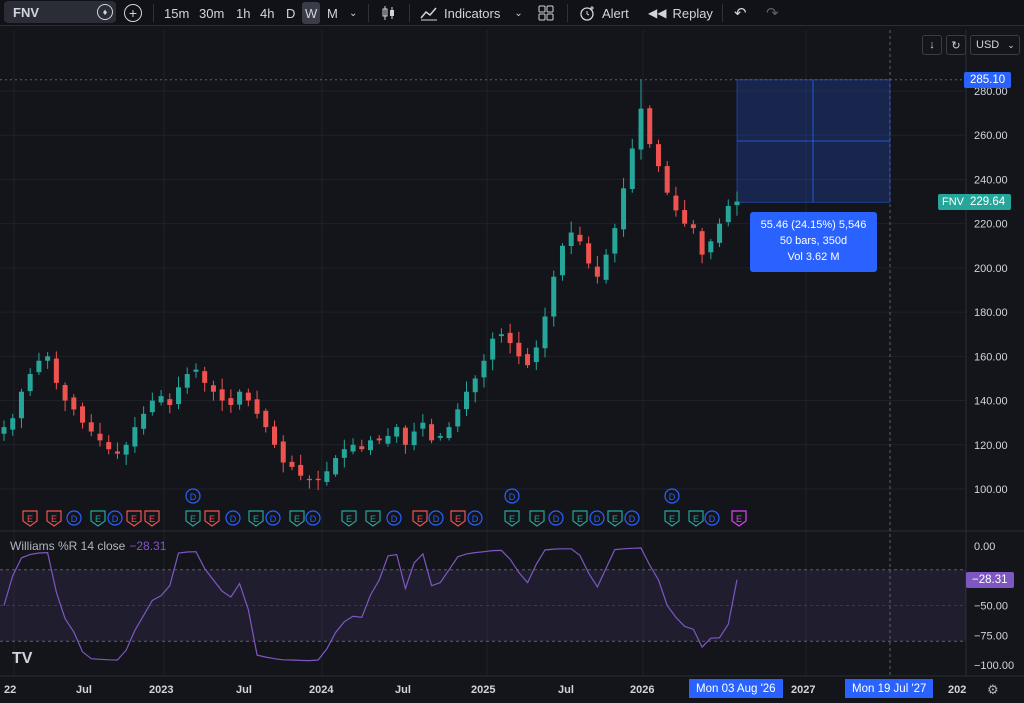  I want to click on rewind-icon: ◀◀, so click(657, 13).